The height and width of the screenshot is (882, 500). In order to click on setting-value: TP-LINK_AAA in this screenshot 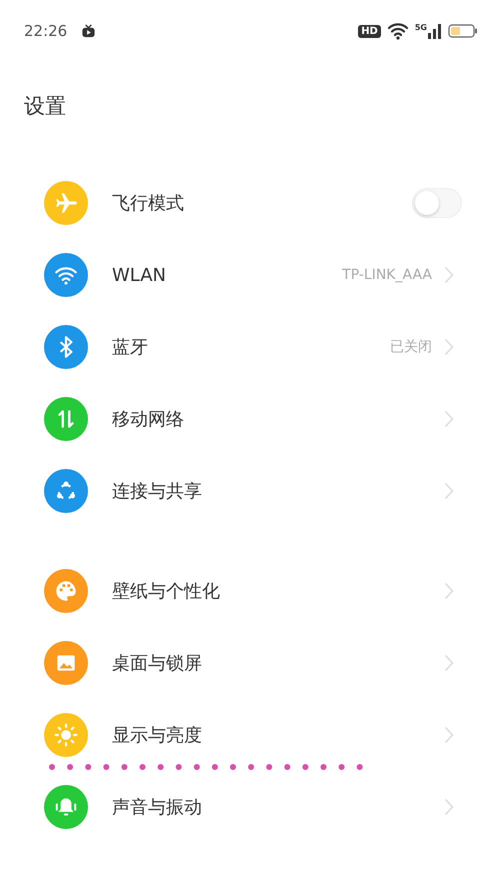, I will do `click(387, 275)`.